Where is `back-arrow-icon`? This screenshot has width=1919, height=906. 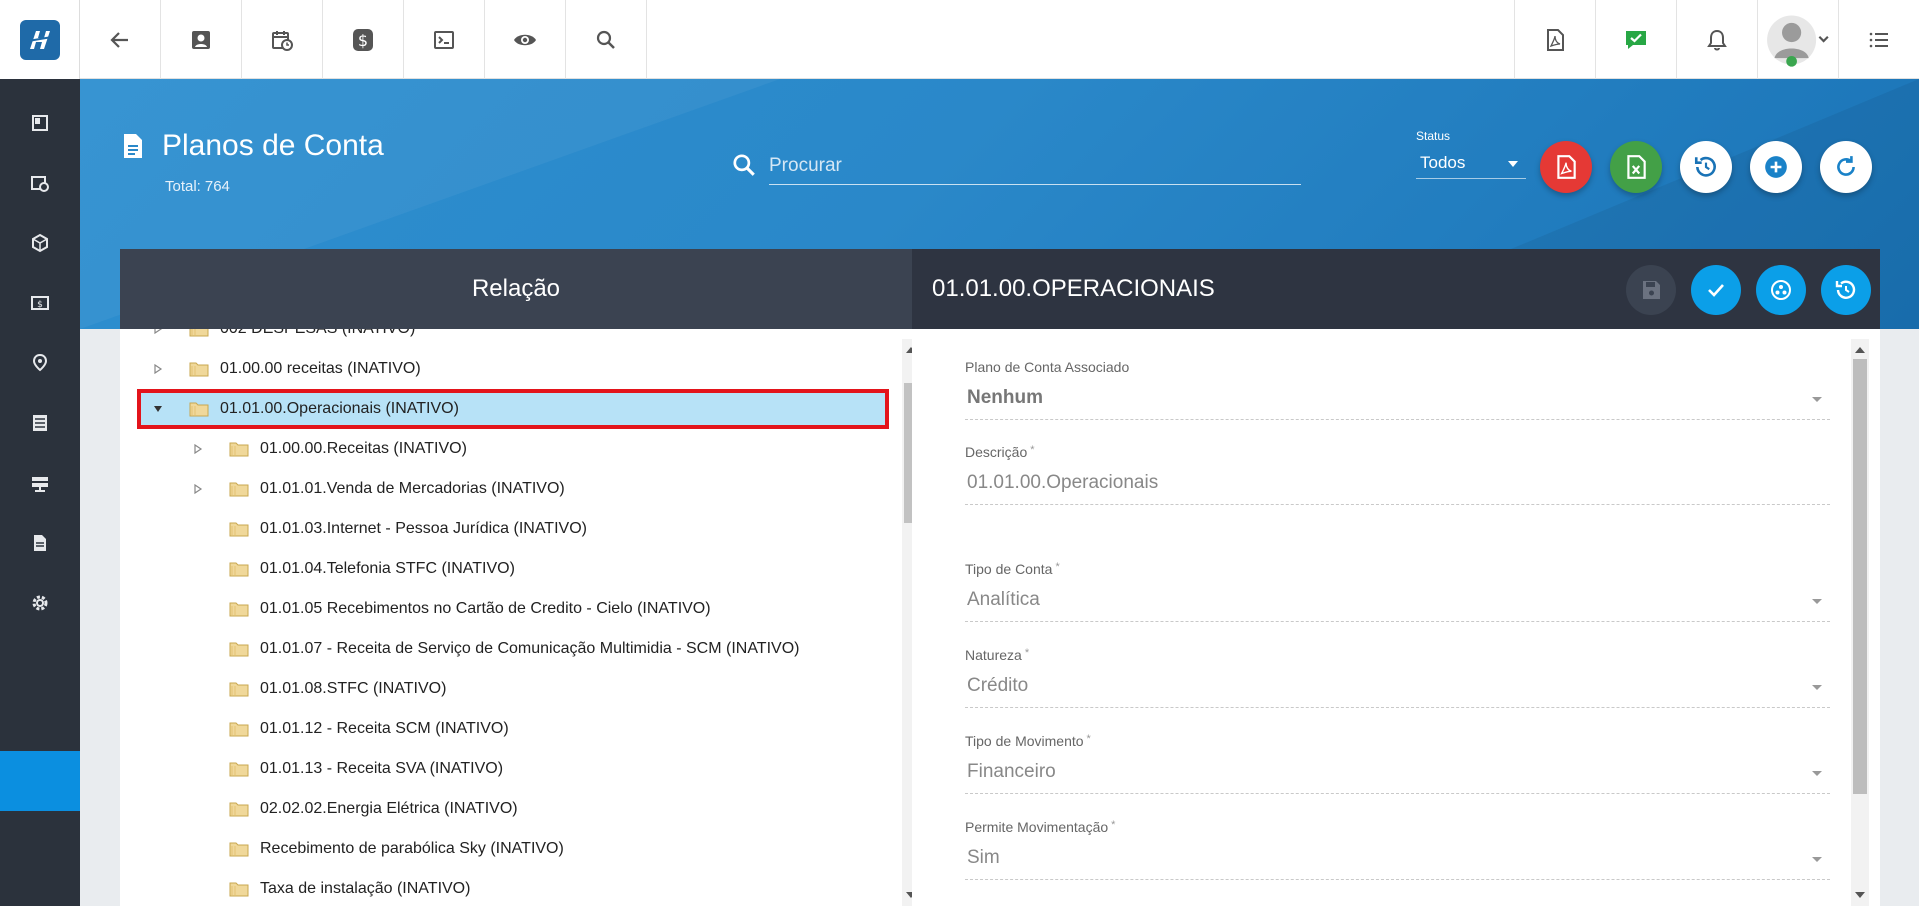 back-arrow-icon is located at coordinates (120, 39).